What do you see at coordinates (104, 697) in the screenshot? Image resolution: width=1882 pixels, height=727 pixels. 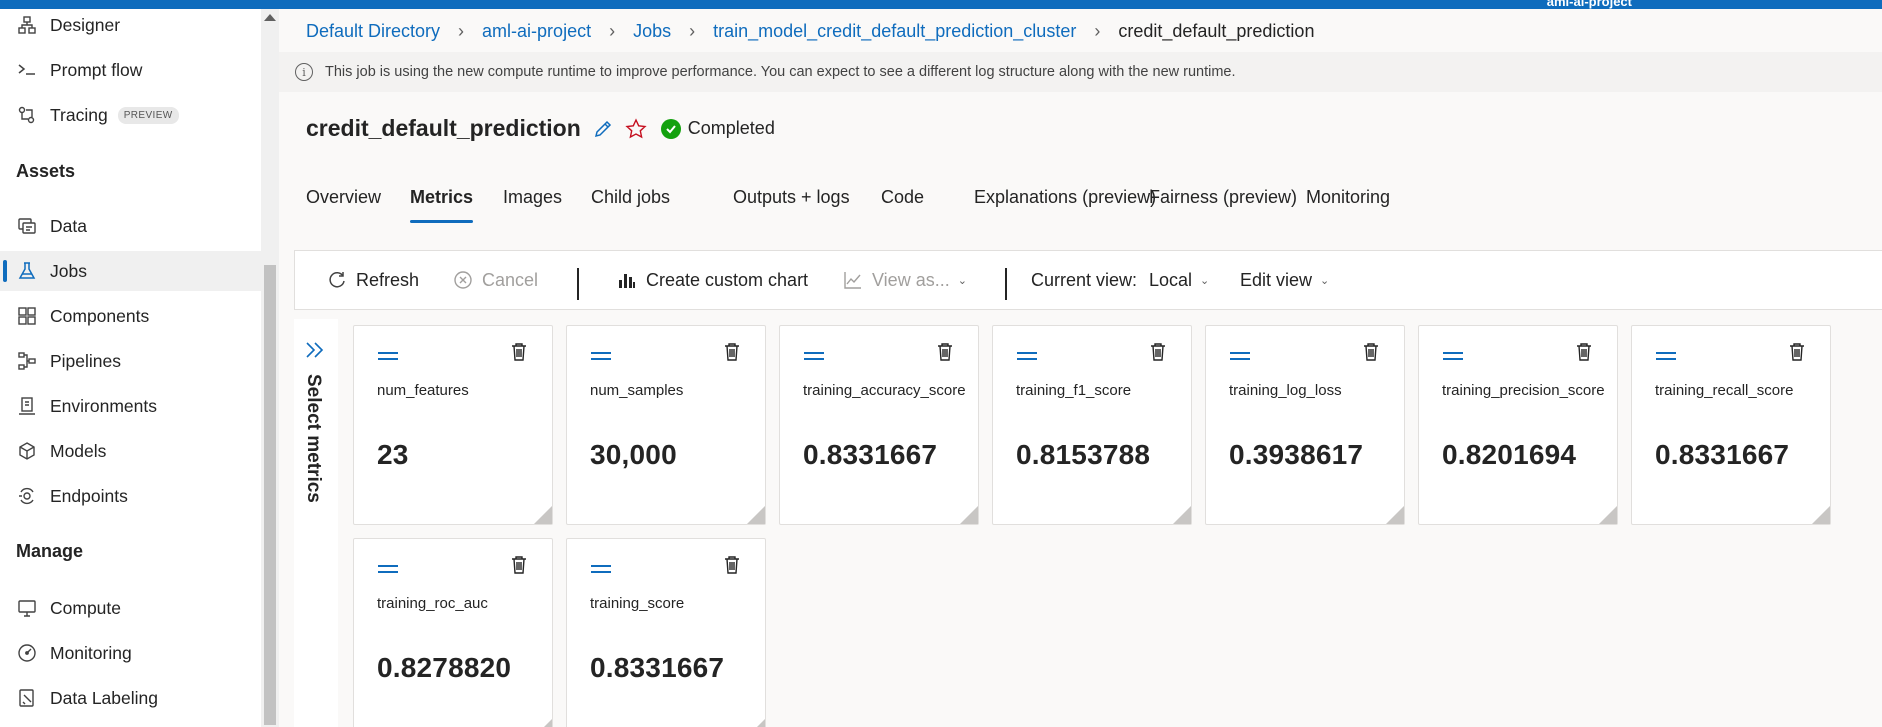 I see `sidebar-item-label: Data Labeling` at bounding box center [104, 697].